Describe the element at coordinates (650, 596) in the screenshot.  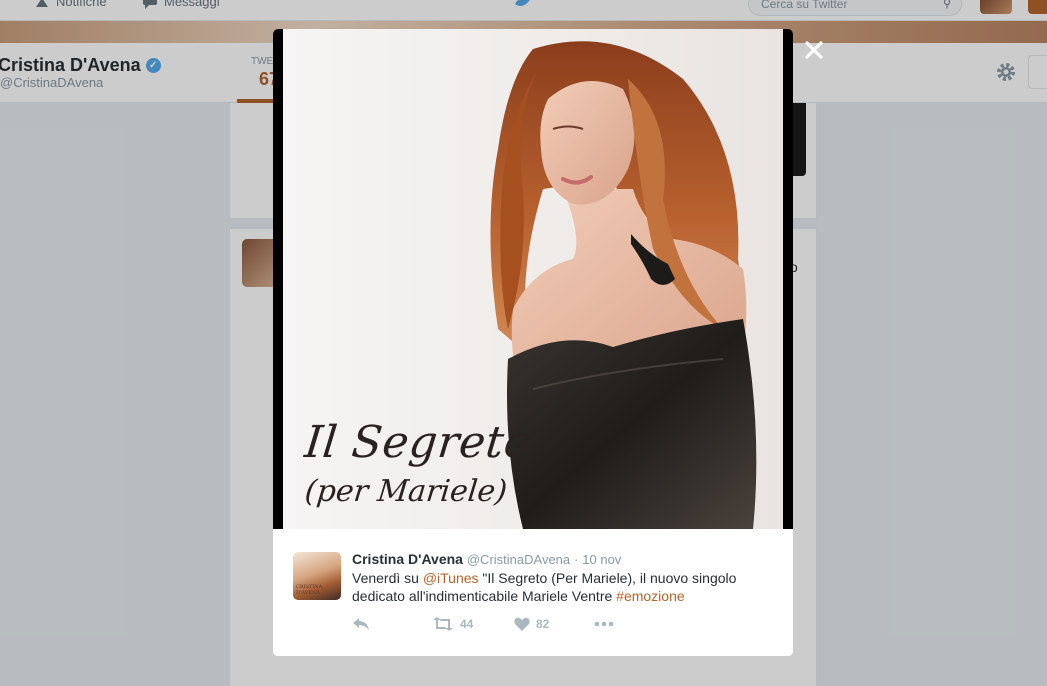
I see `hashtag-link: #emozione` at that location.